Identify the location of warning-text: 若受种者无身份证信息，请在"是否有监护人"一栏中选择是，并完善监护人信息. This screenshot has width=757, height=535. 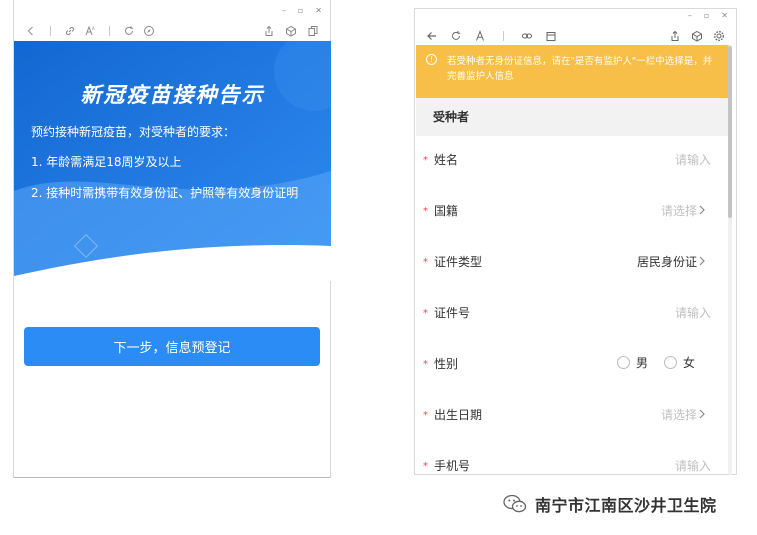
(580, 69).